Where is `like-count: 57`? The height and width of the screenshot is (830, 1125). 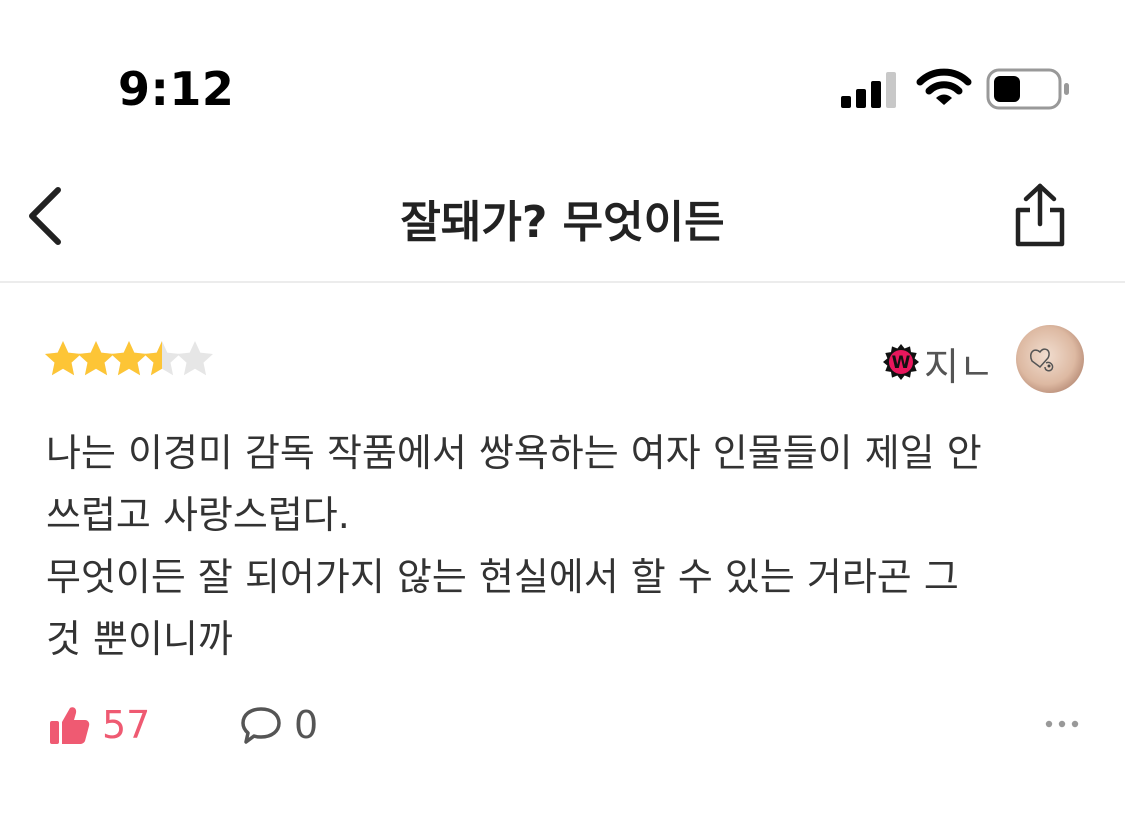 like-count: 57 is located at coordinates (126, 725).